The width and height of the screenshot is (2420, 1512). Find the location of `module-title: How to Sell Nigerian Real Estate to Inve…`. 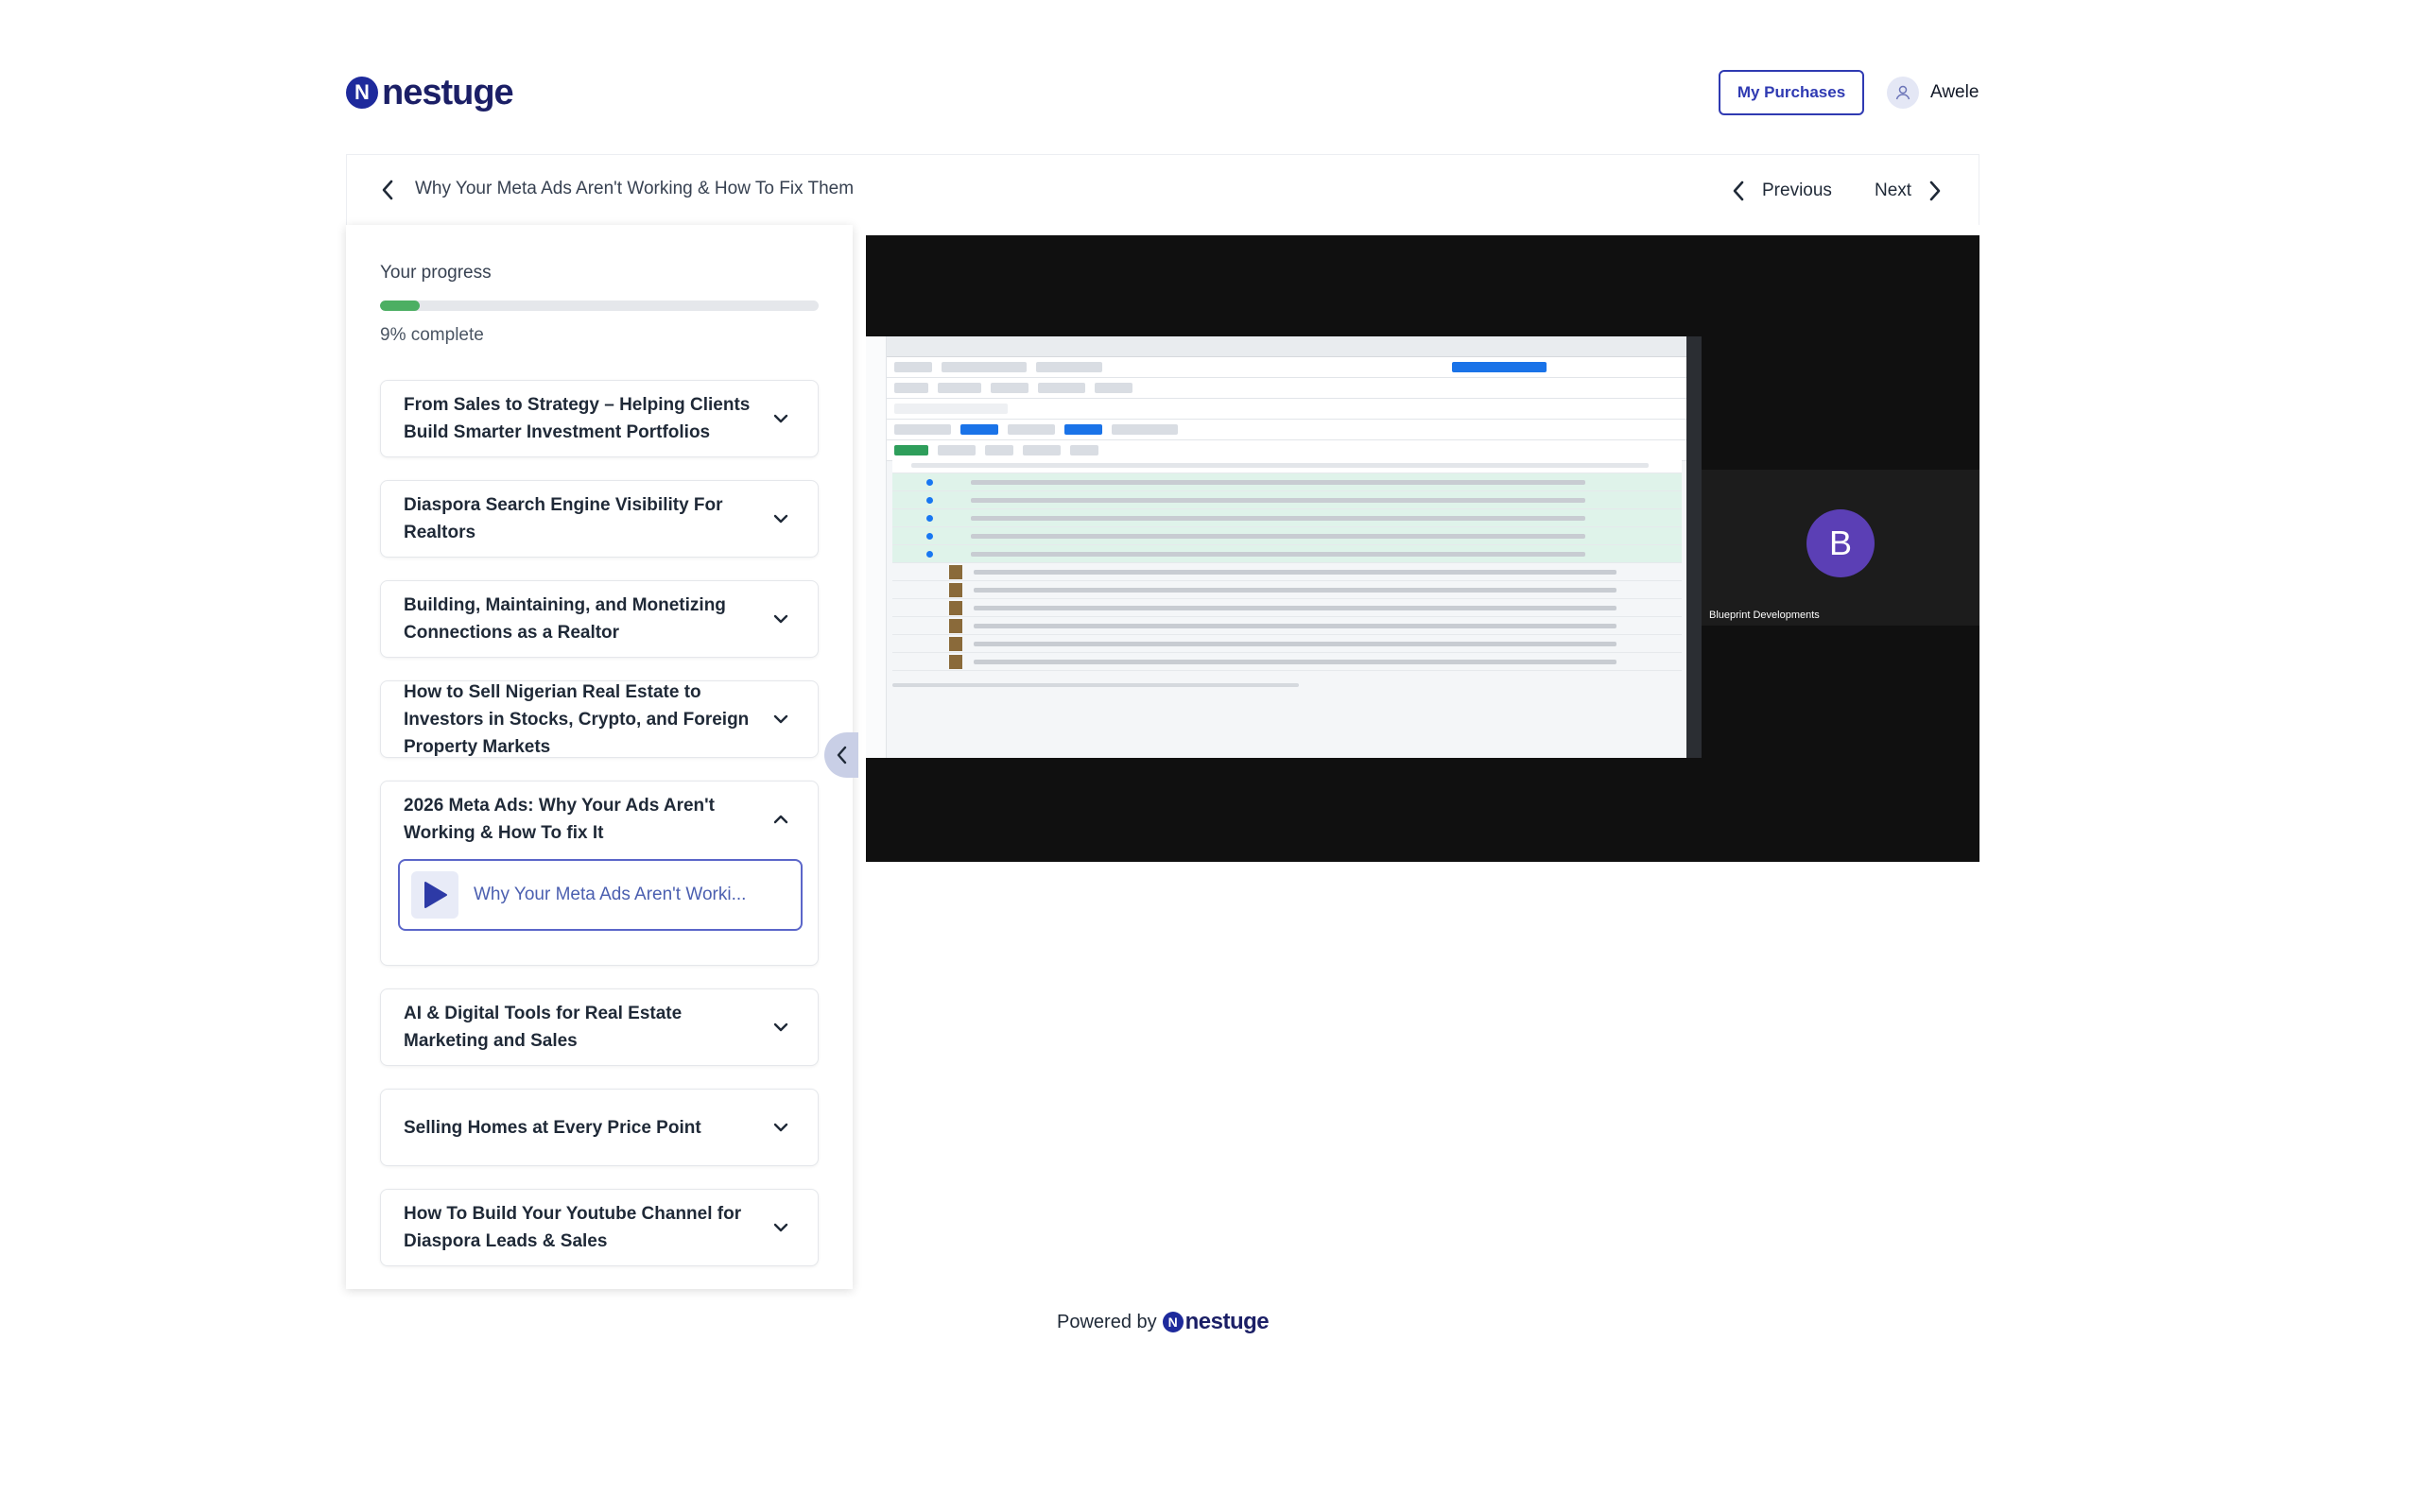

module-title: How to Sell Nigerian Real Estate to Inve… is located at coordinates (577, 719).